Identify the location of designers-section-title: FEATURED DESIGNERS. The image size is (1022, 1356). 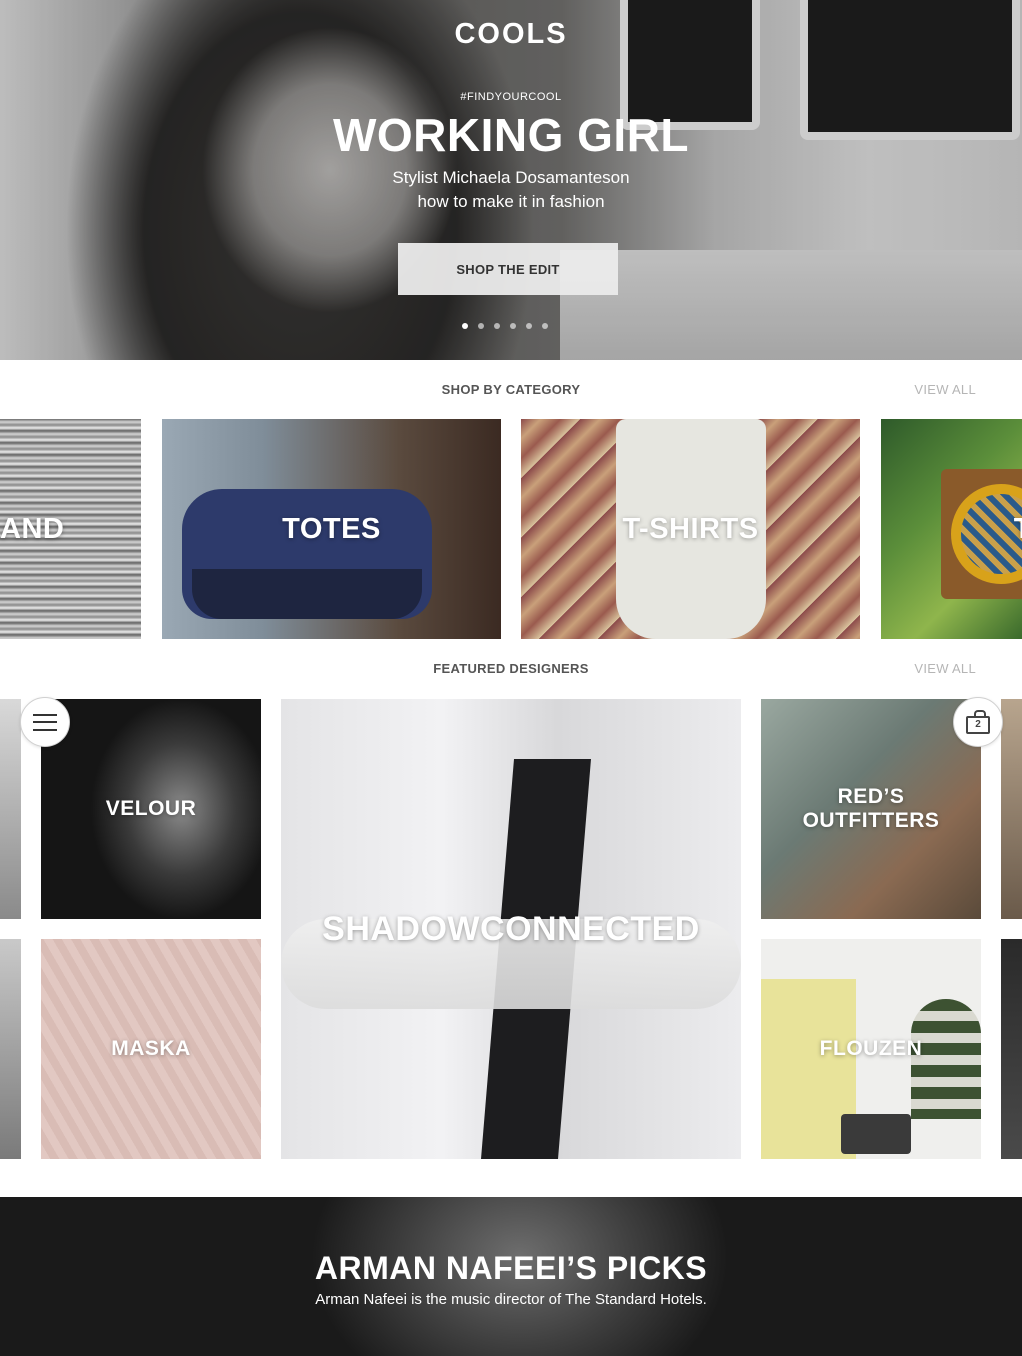
(511, 668).